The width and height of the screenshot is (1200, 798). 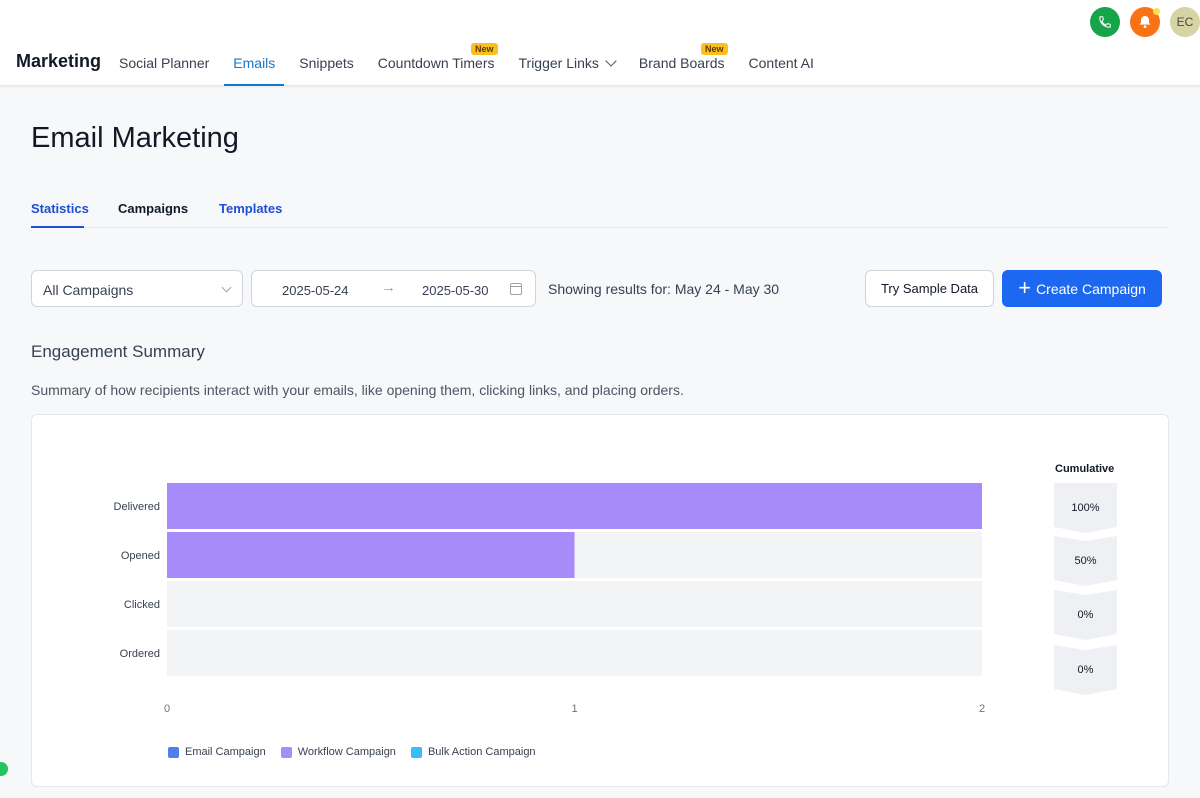 What do you see at coordinates (225, 752) in the screenshot?
I see `legend-label: Email Campaign` at bounding box center [225, 752].